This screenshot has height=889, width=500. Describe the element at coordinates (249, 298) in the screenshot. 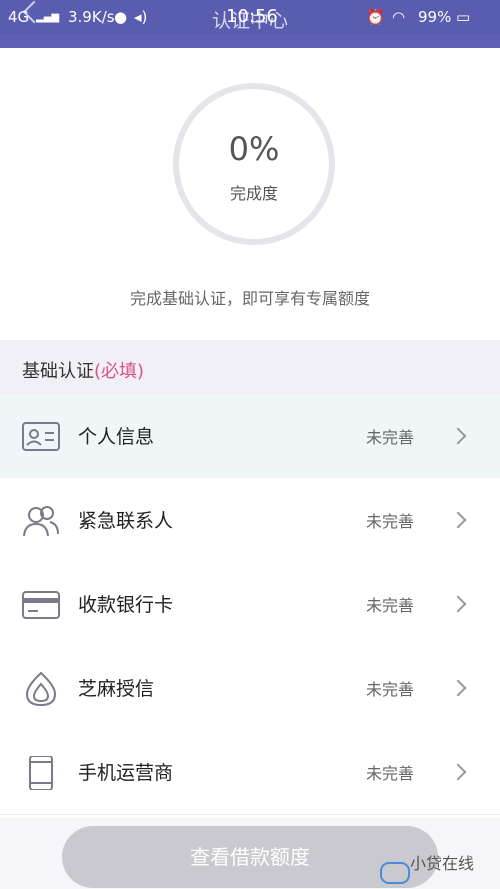

I see `completion-tip: 完成基础认证，即可享有专属额度` at that location.